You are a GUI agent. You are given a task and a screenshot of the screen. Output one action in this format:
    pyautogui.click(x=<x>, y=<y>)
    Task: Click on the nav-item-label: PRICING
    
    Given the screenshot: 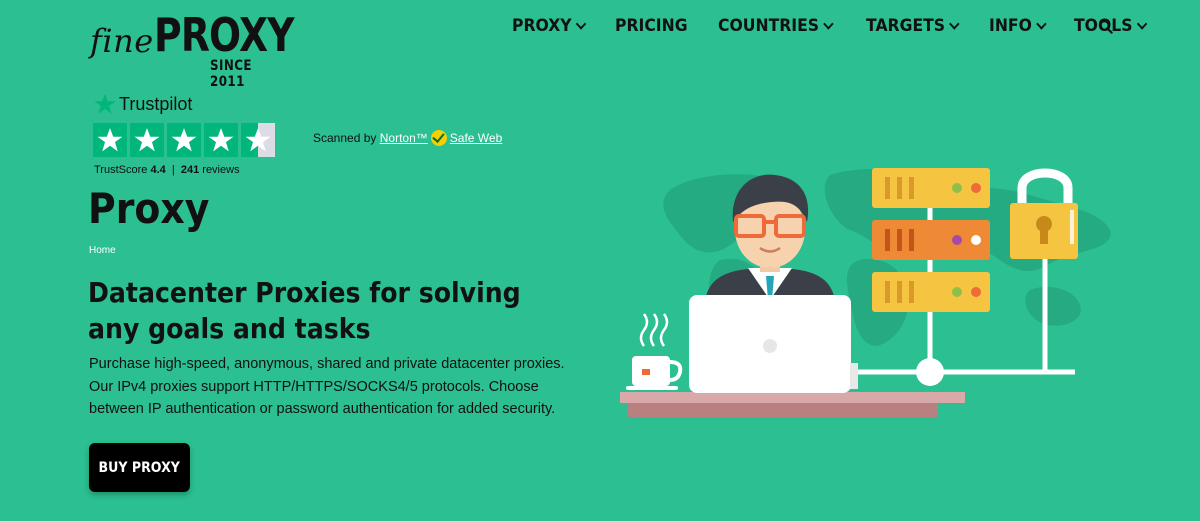 What is the action you would take?
    pyautogui.click(x=651, y=26)
    